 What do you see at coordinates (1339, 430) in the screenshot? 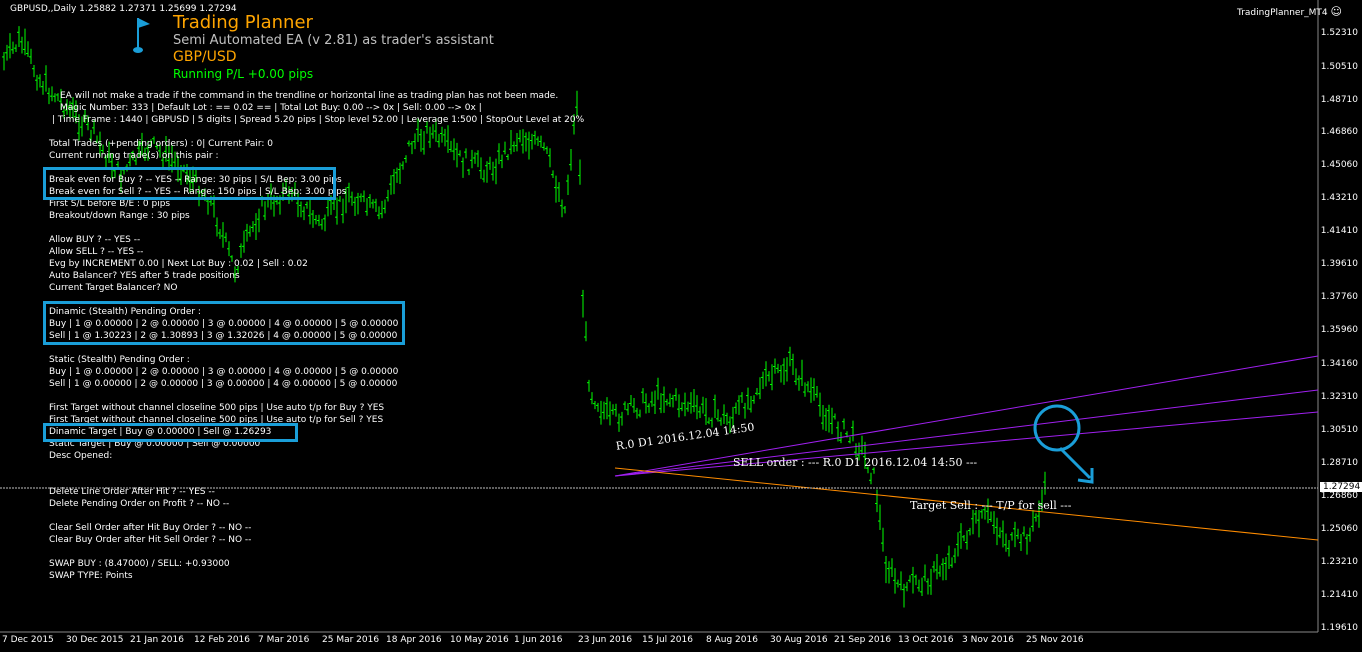
I see `price-tick-label: 1.30510` at bounding box center [1339, 430].